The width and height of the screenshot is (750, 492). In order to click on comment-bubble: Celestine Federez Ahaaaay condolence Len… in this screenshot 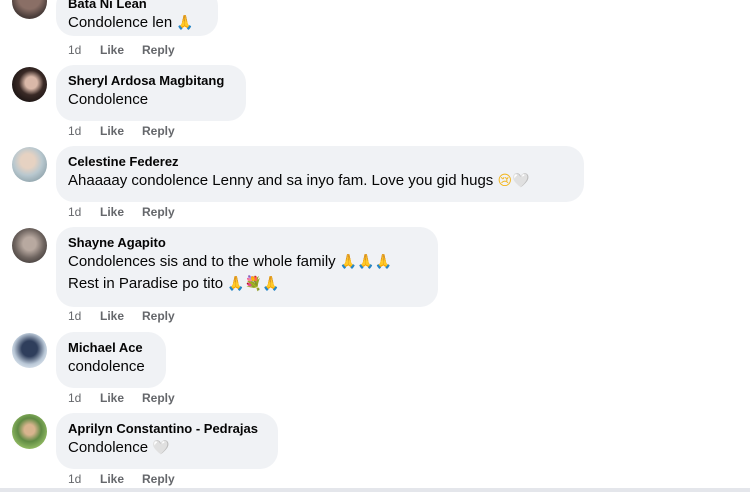, I will do `click(320, 174)`.